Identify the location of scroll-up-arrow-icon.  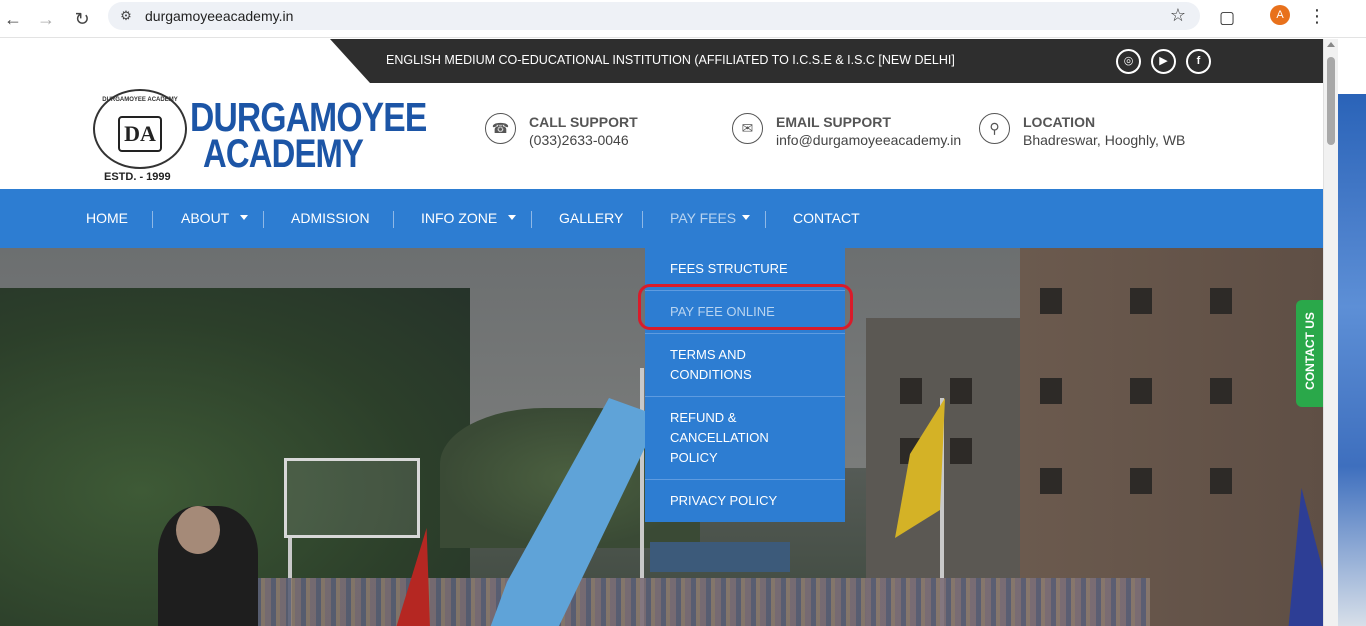
(1331, 44).